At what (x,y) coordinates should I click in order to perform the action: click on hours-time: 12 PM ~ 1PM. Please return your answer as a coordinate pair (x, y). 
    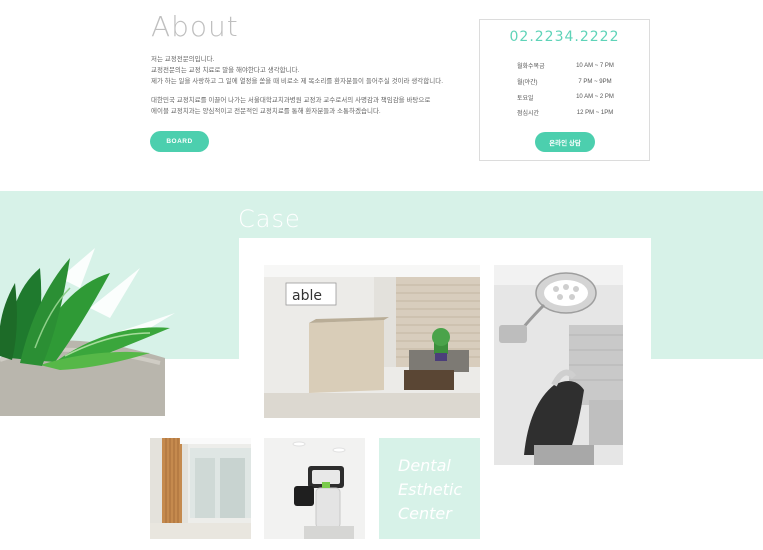
    Looking at the image, I should click on (595, 112).